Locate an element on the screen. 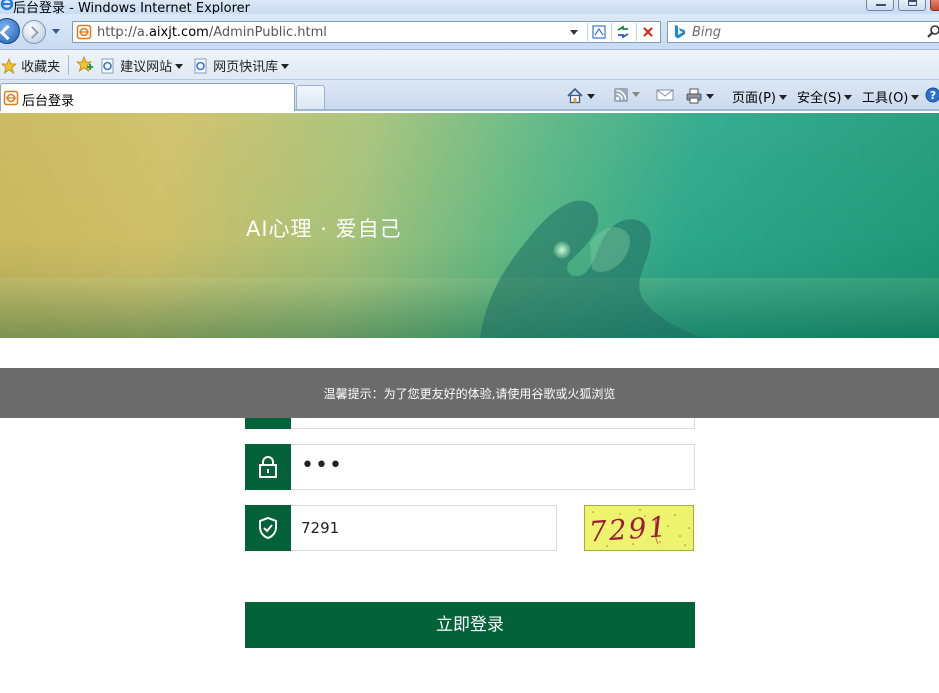  favorites-separator is located at coordinates (68, 65).